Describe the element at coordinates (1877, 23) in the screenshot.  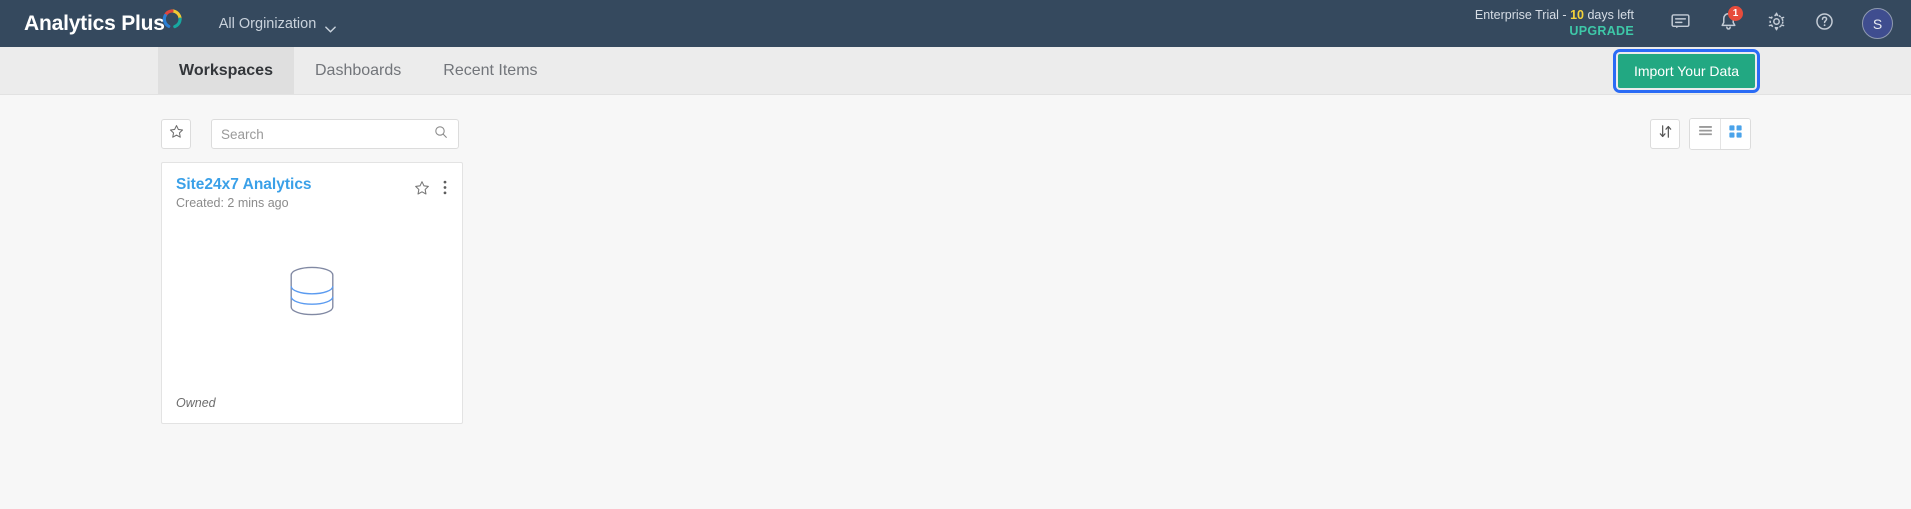
I see `avatar: S` at that location.